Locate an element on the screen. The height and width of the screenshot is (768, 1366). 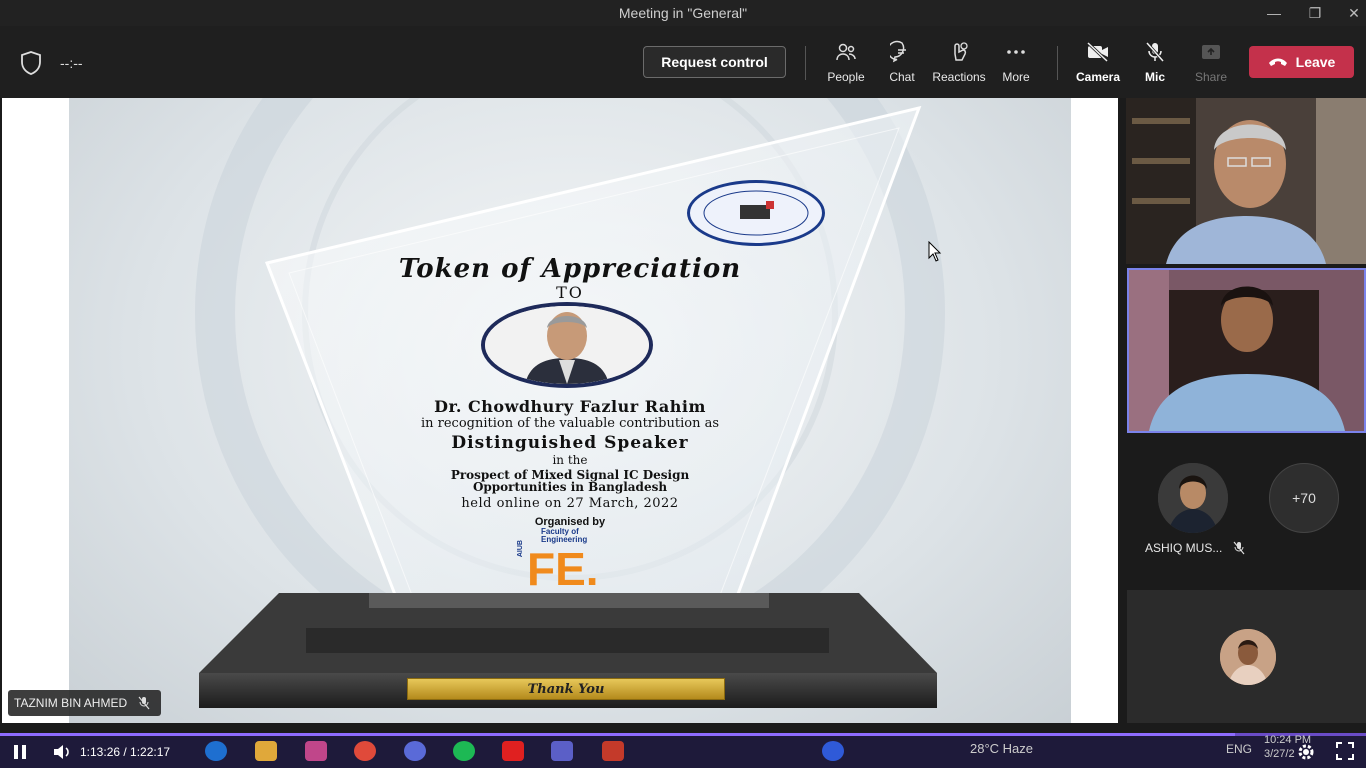
share-icon is located at coordinates (1211, 52).